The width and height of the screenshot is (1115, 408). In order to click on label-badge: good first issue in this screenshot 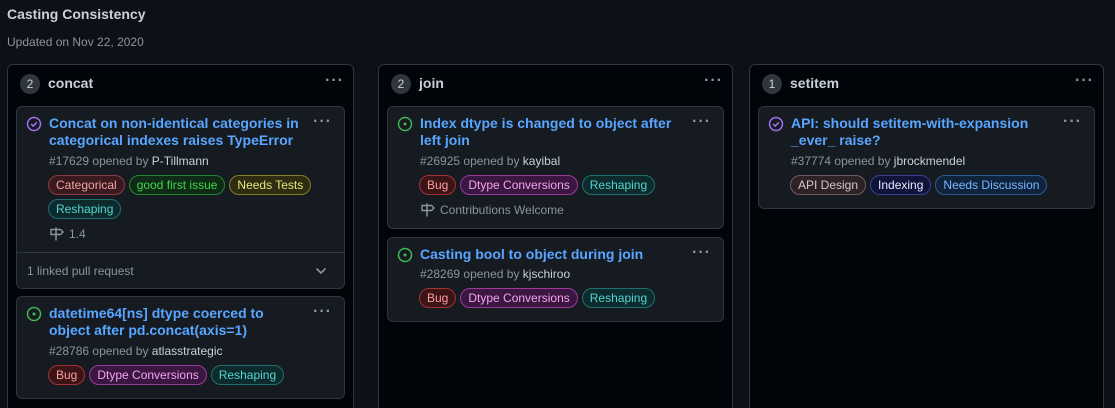, I will do `click(177, 185)`.